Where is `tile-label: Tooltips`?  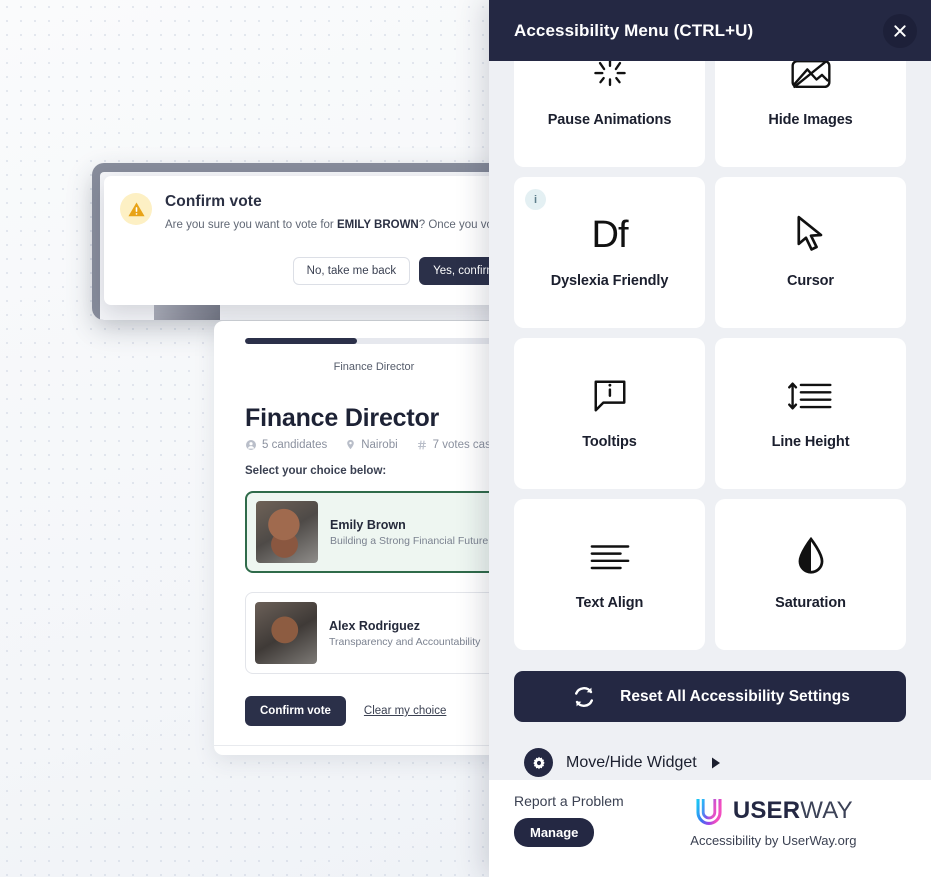
tile-label: Tooltips is located at coordinates (609, 441).